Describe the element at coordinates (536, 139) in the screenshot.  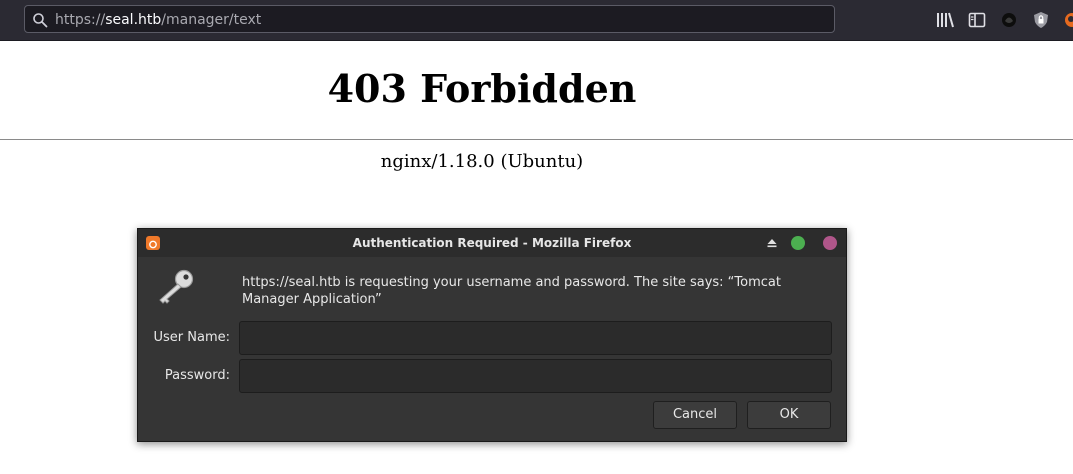
I see `divider` at that location.